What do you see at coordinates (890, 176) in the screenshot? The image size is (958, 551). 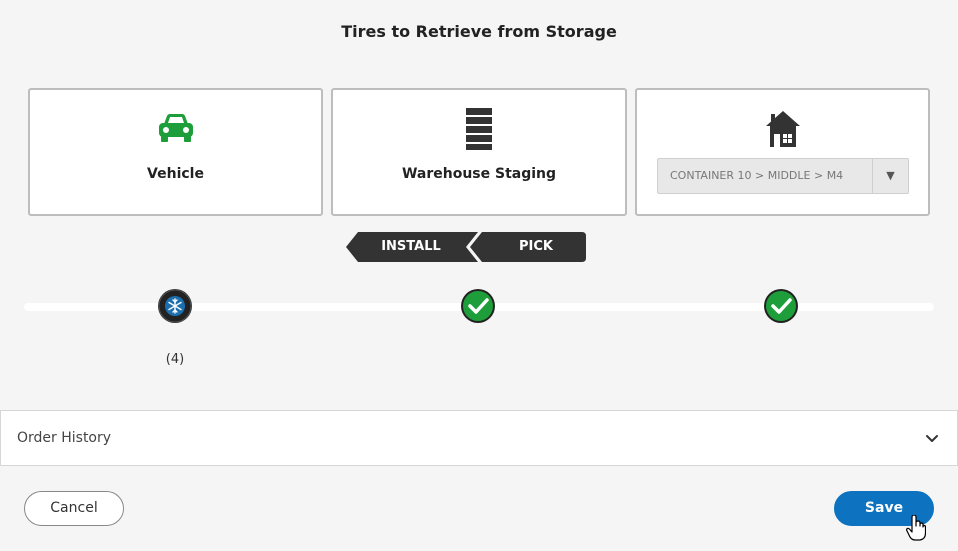 I see `dropdown-arrow-icon: ▼` at bounding box center [890, 176].